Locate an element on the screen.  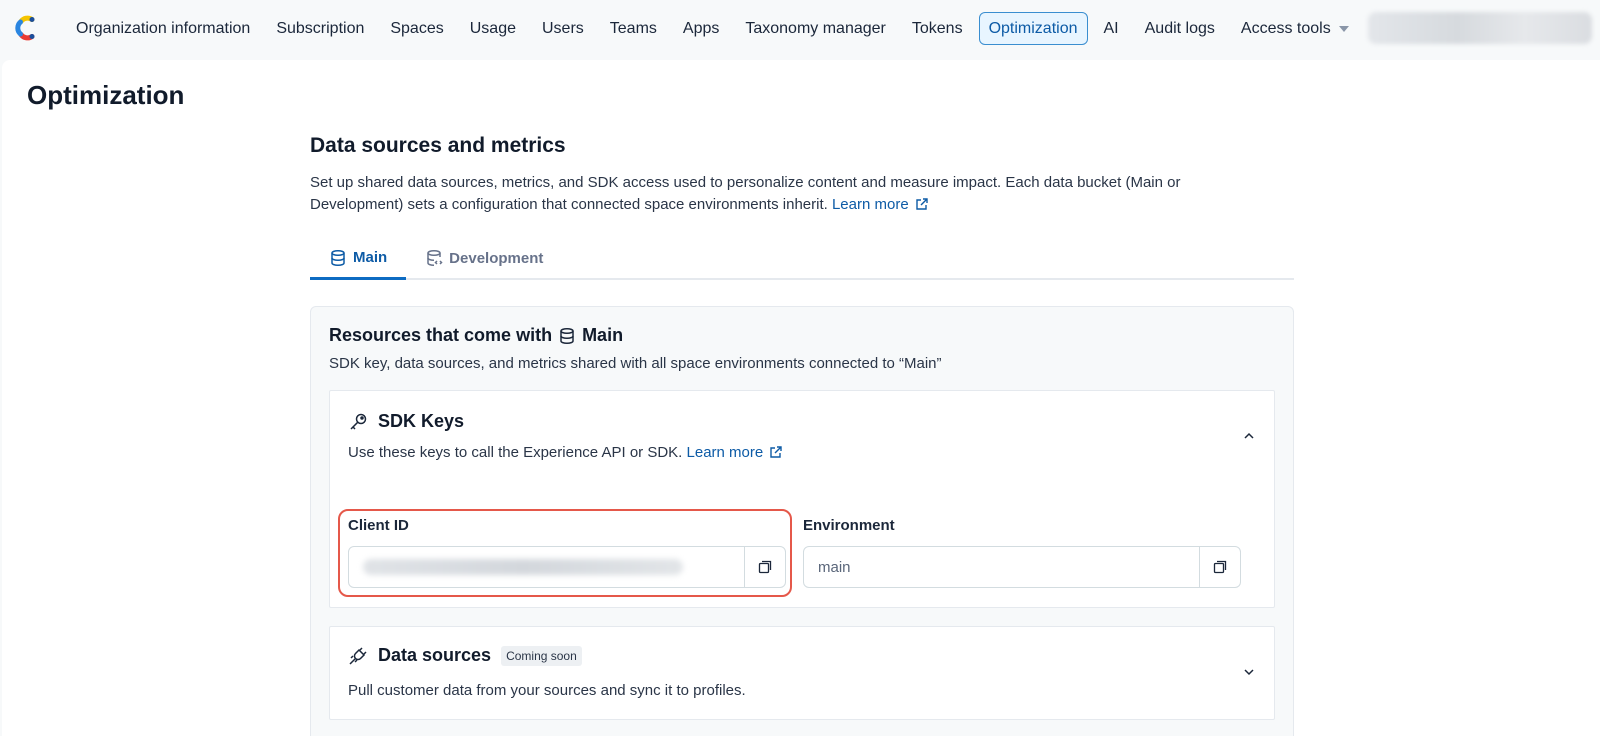
account-menu is located at coordinates (1480, 28).